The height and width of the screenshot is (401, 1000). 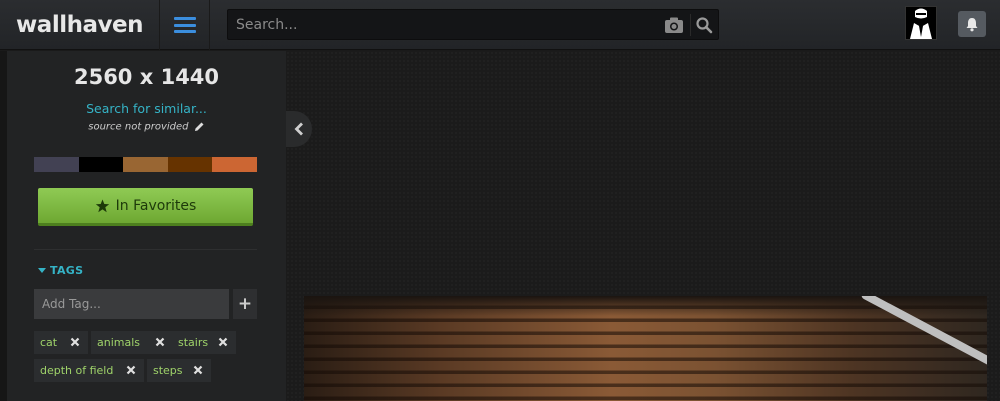 I want to click on notifications-button, so click(x=972, y=24).